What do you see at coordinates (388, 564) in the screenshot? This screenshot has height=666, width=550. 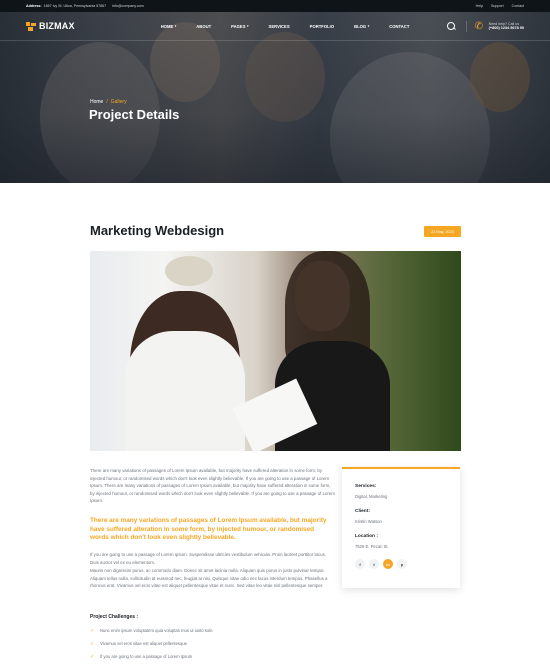 I see `linkedin-icon: in` at bounding box center [388, 564].